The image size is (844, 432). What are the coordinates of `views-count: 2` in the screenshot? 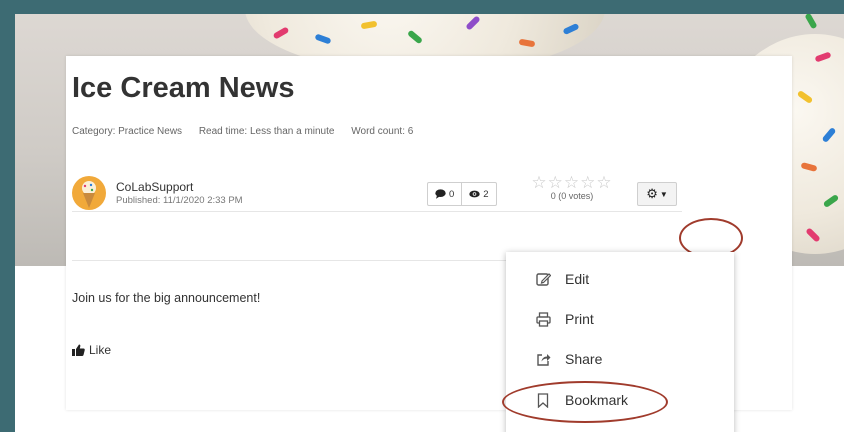 It's located at (478, 194).